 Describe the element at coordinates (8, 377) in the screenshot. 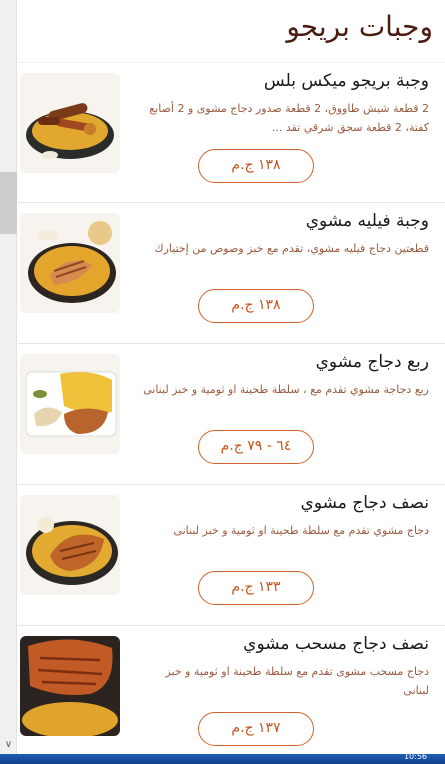

I see `vertical-scrollbar: ∨` at that location.